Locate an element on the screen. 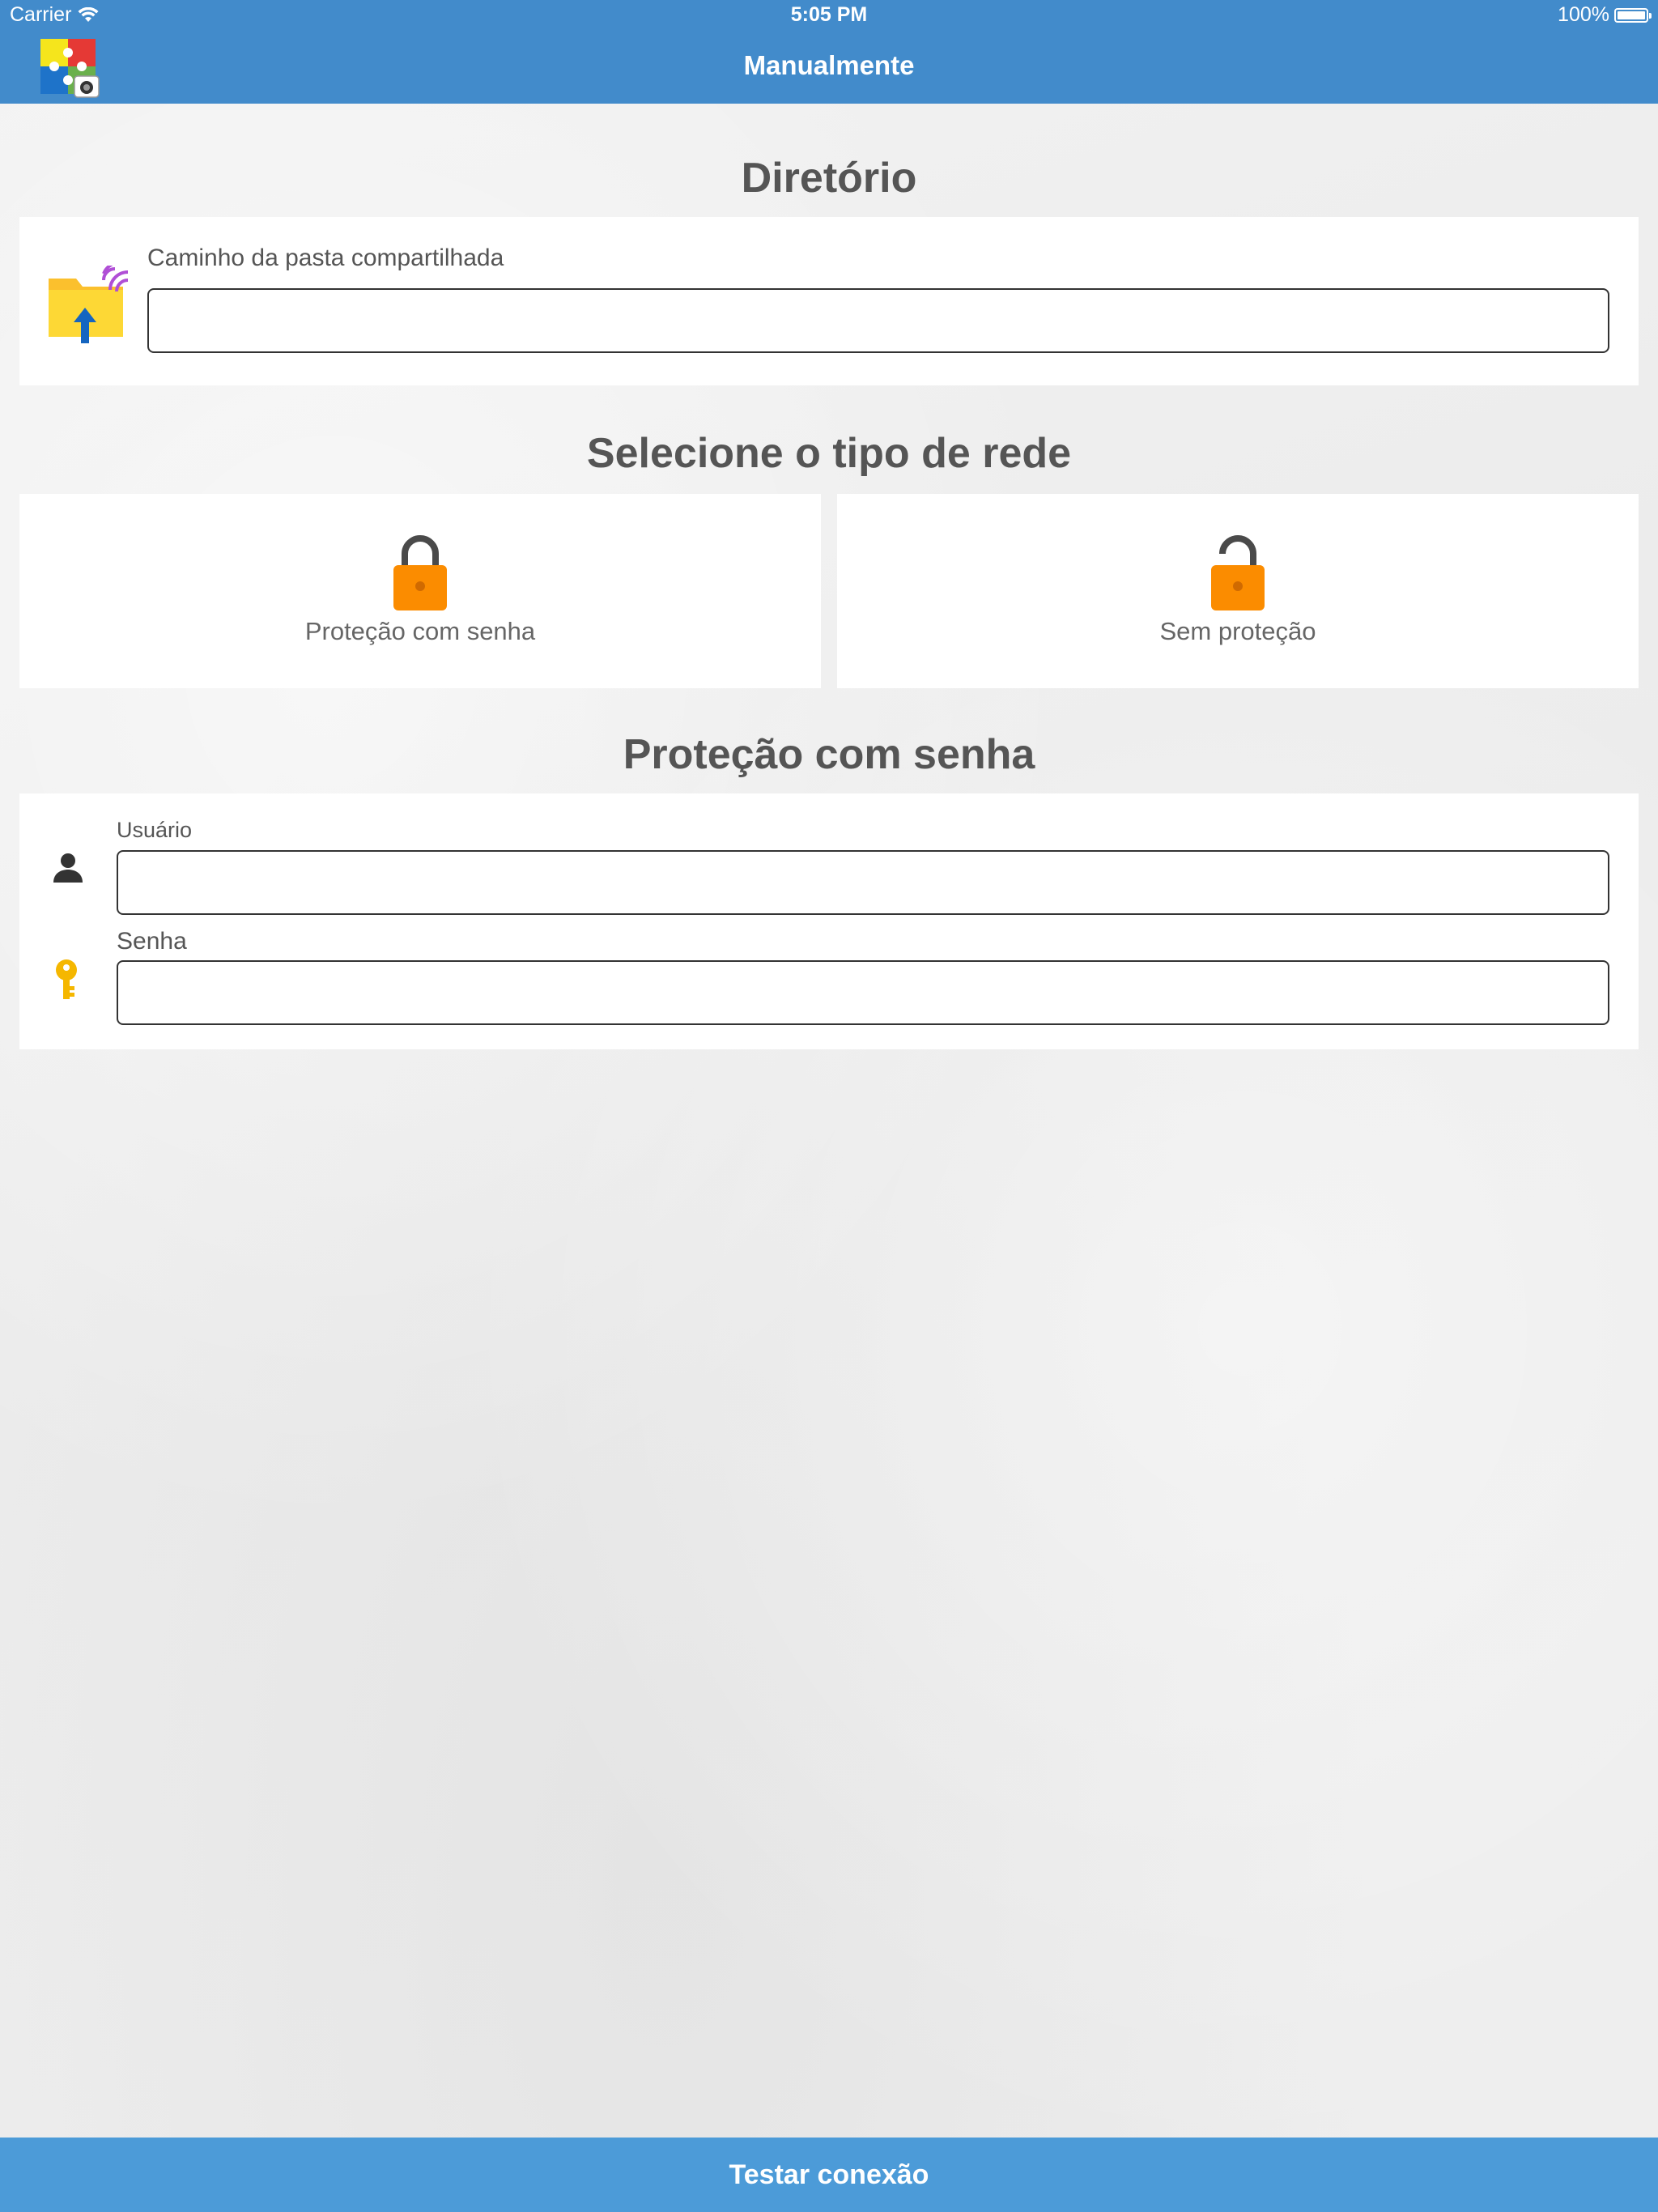  option-no-protection-label: Sem proteção is located at coordinates (1237, 631).